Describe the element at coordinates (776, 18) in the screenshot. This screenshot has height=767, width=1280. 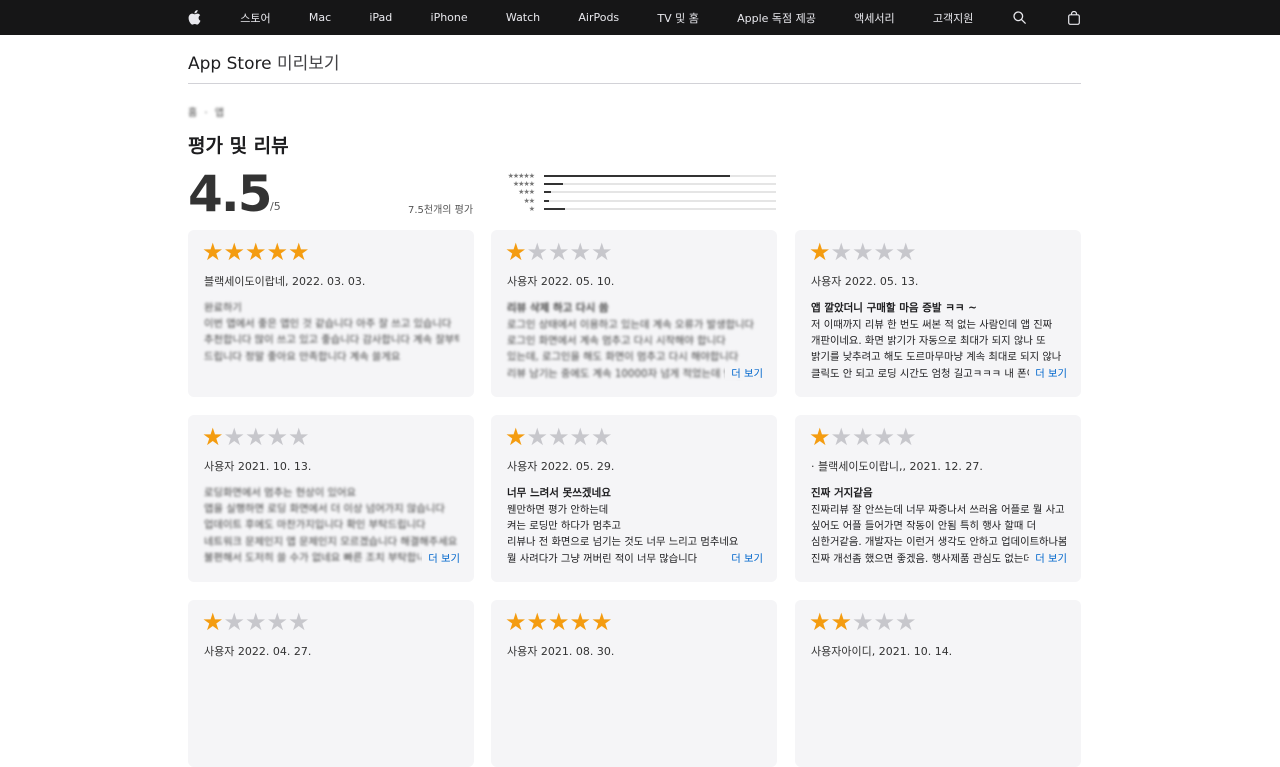
I see `gnav-only-on-apple: Apple 독점 제공` at that location.